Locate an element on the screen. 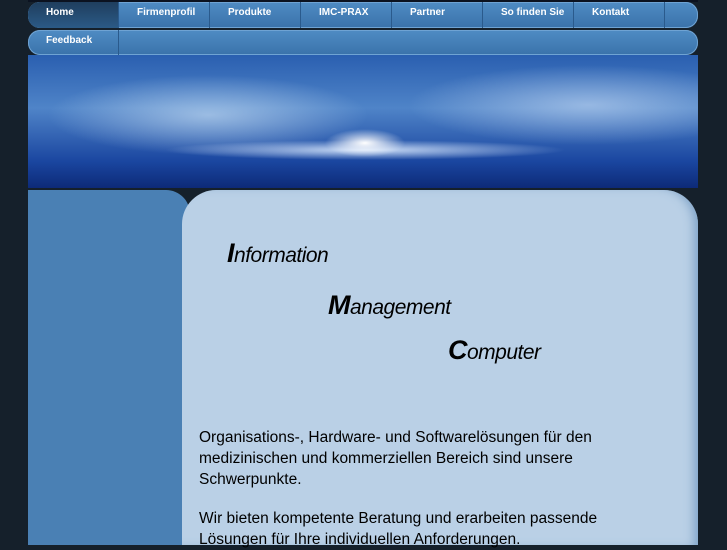 The width and height of the screenshot is (727, 550). nav-kontakt: Kontakt is located at coordinates (619, 15).